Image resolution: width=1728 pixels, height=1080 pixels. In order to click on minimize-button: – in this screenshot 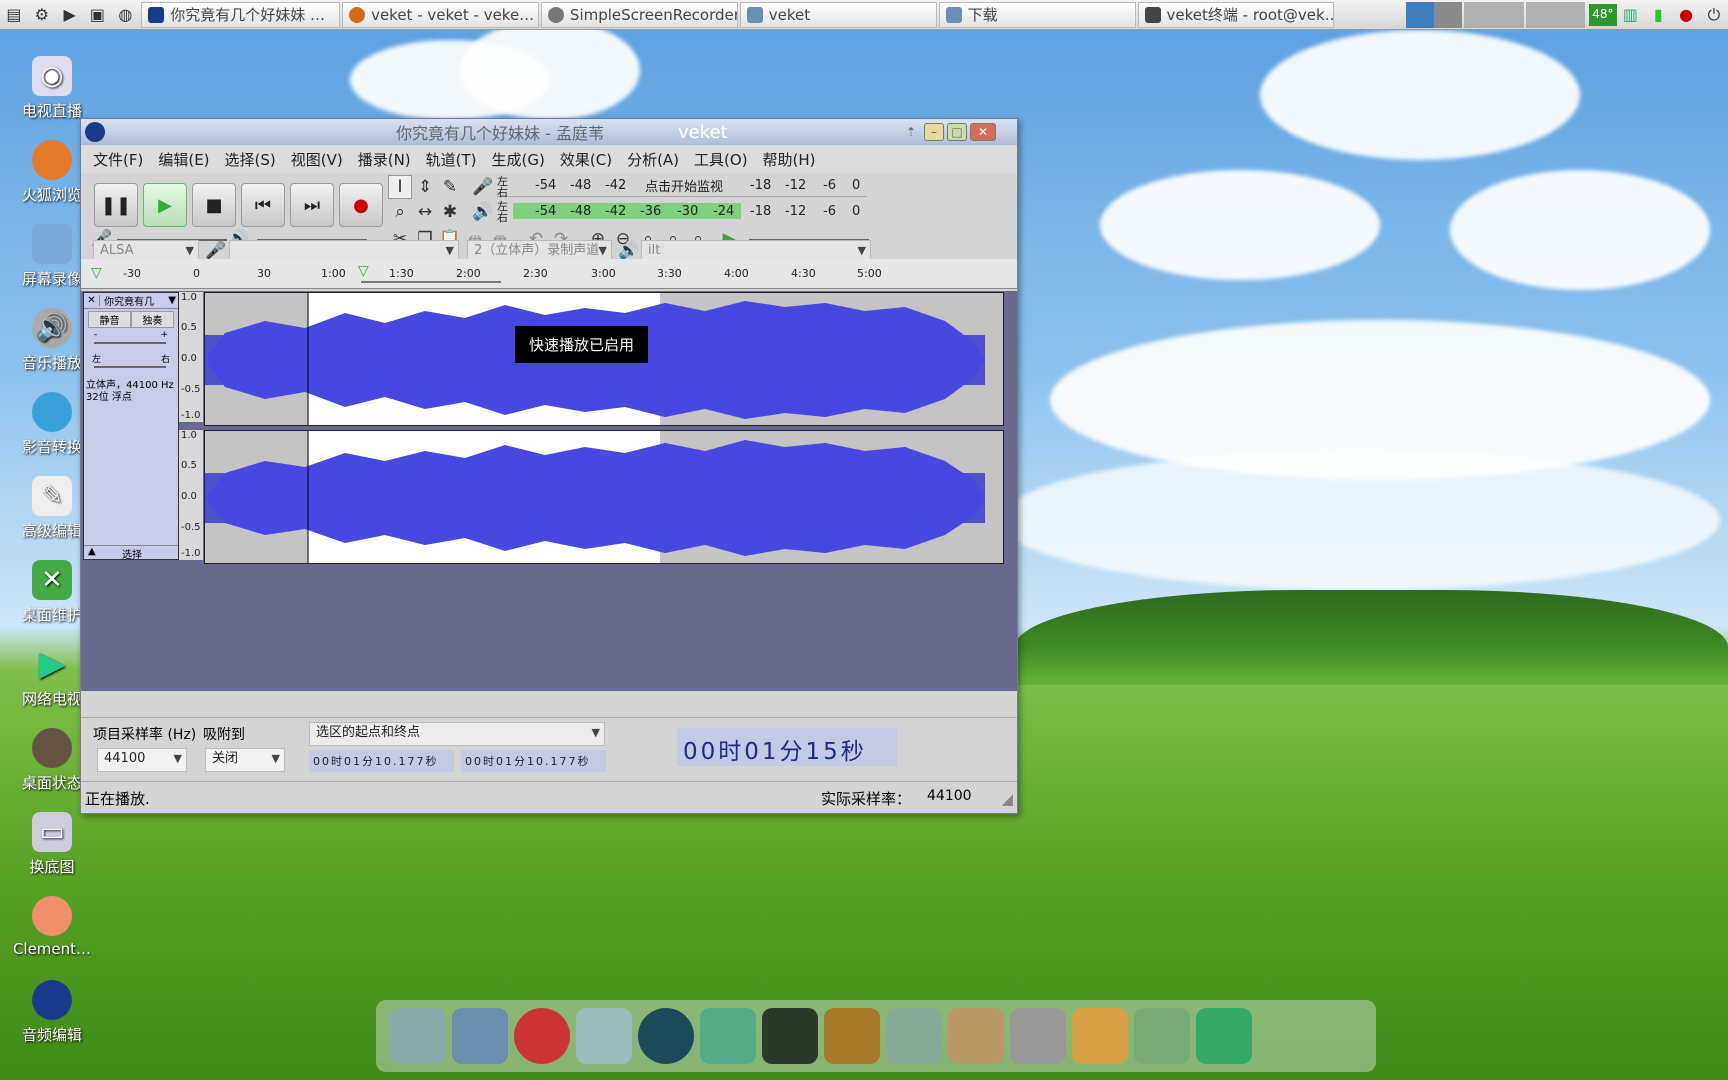, I will do `click(934, 132)`.